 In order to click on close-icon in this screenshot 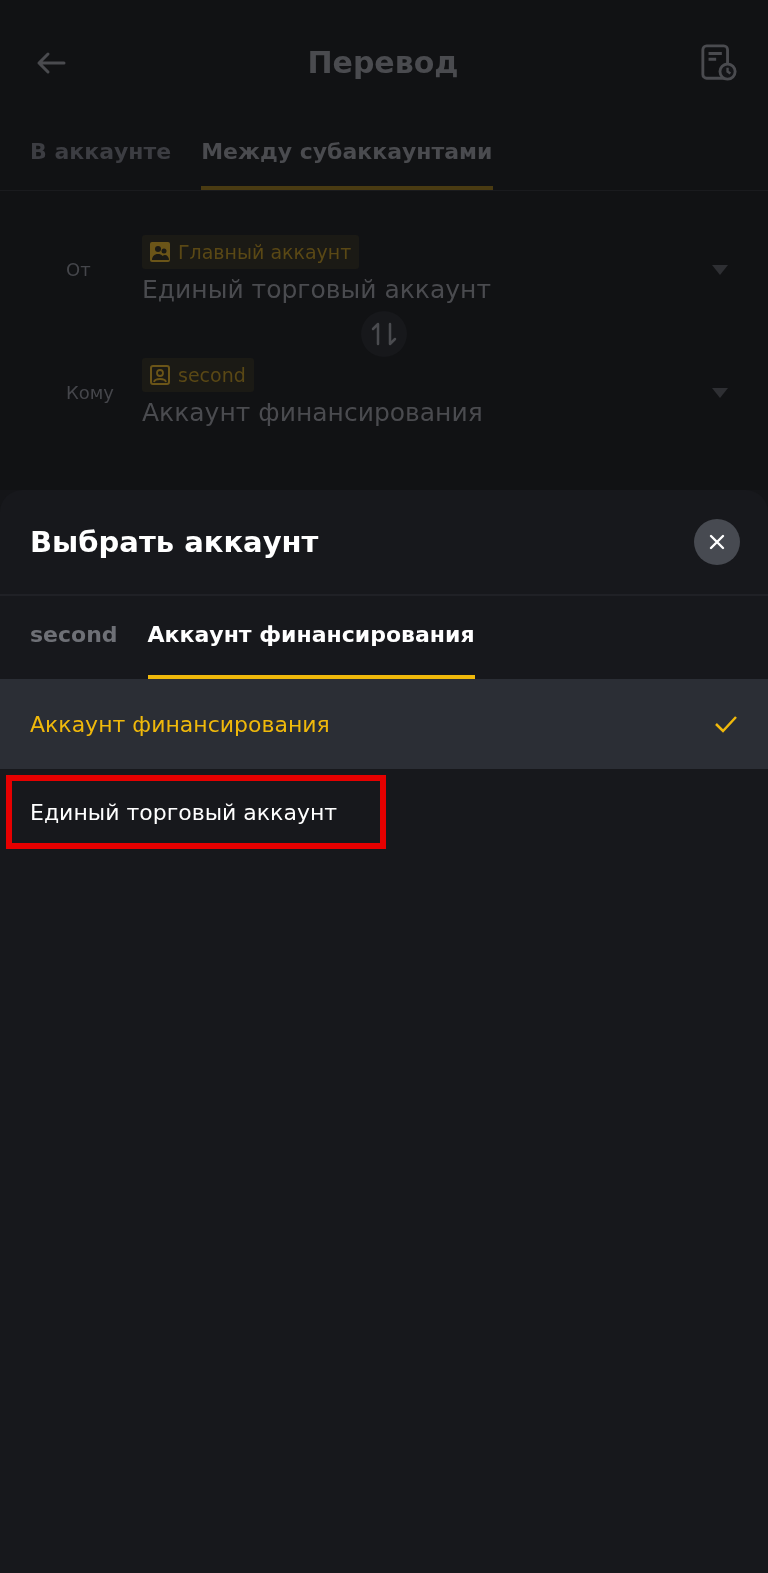, I will do `click(717, 542)`.